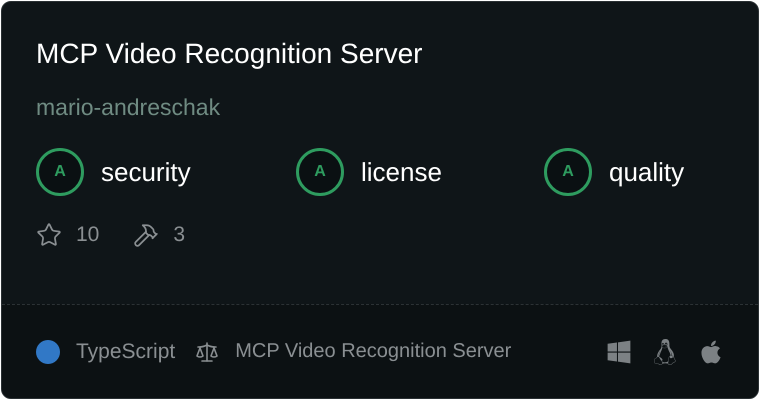 This screenshot has height=400, width=760. What do you see at coordinates (146, 235) in the screenshot?
I see `hammer-icon` at bounding box center [146, 235].